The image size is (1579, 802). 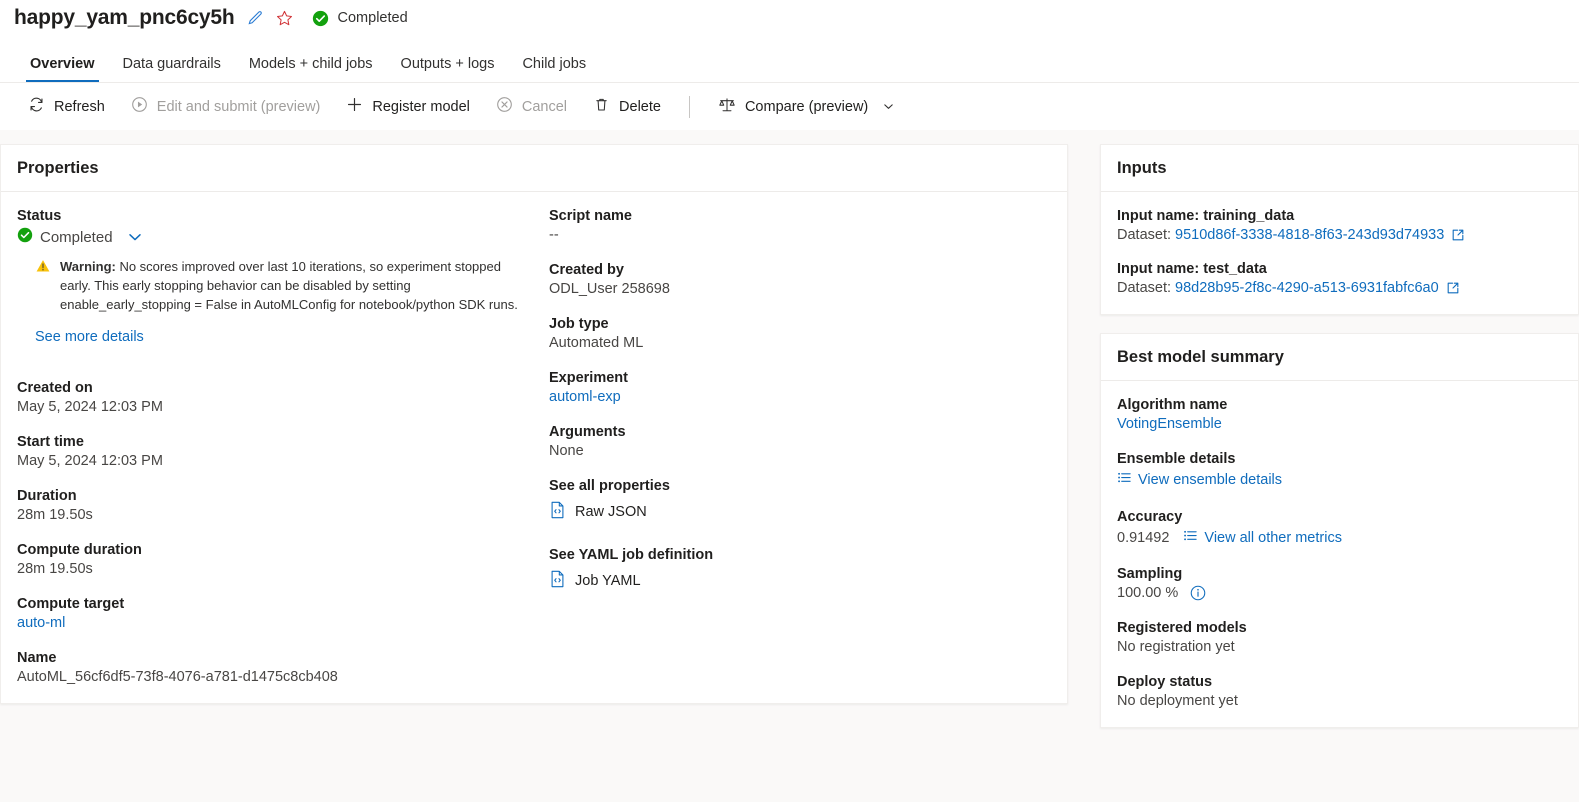 What do you see at coordinates (800, 333) in the screenshot?
I see `field-job-type: Job type Automated ML` at bounding box center [800, 333].